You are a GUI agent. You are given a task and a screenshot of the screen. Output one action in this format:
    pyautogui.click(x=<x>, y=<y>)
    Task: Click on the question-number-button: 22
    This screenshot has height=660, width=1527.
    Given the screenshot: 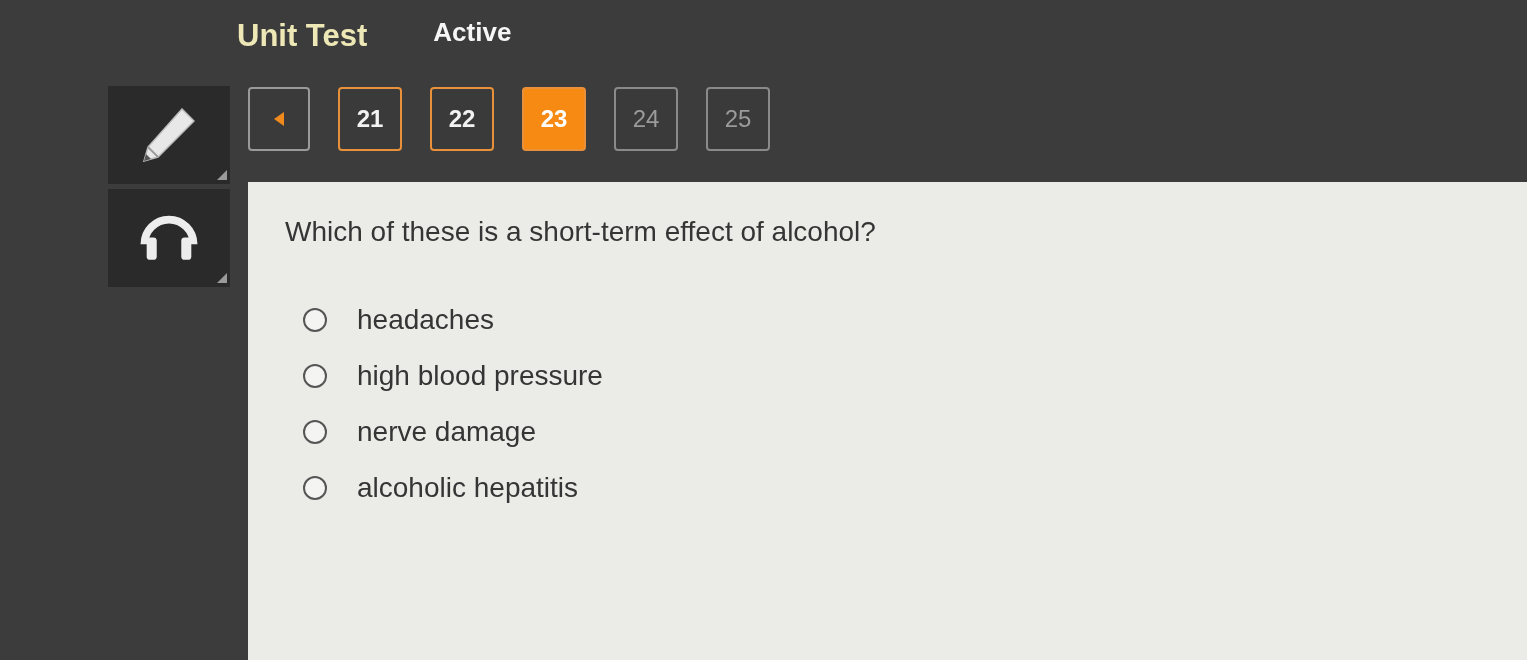 What is the action you would take?
    pyautogui.click(x=462, y=119)
    